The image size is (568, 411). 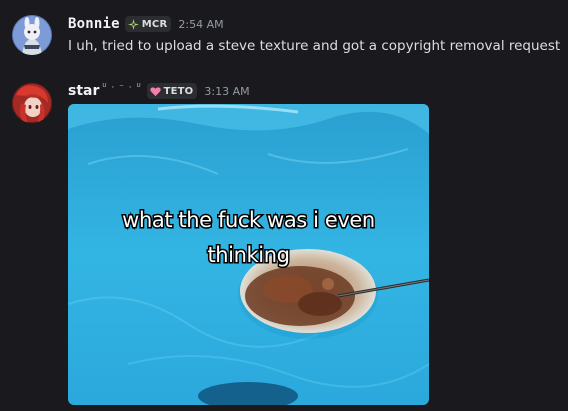 What do you see at coordinates (226, 91) in the screenshot?
I see `timestamp: 3:13 AM` at bounding box center [226, 91].